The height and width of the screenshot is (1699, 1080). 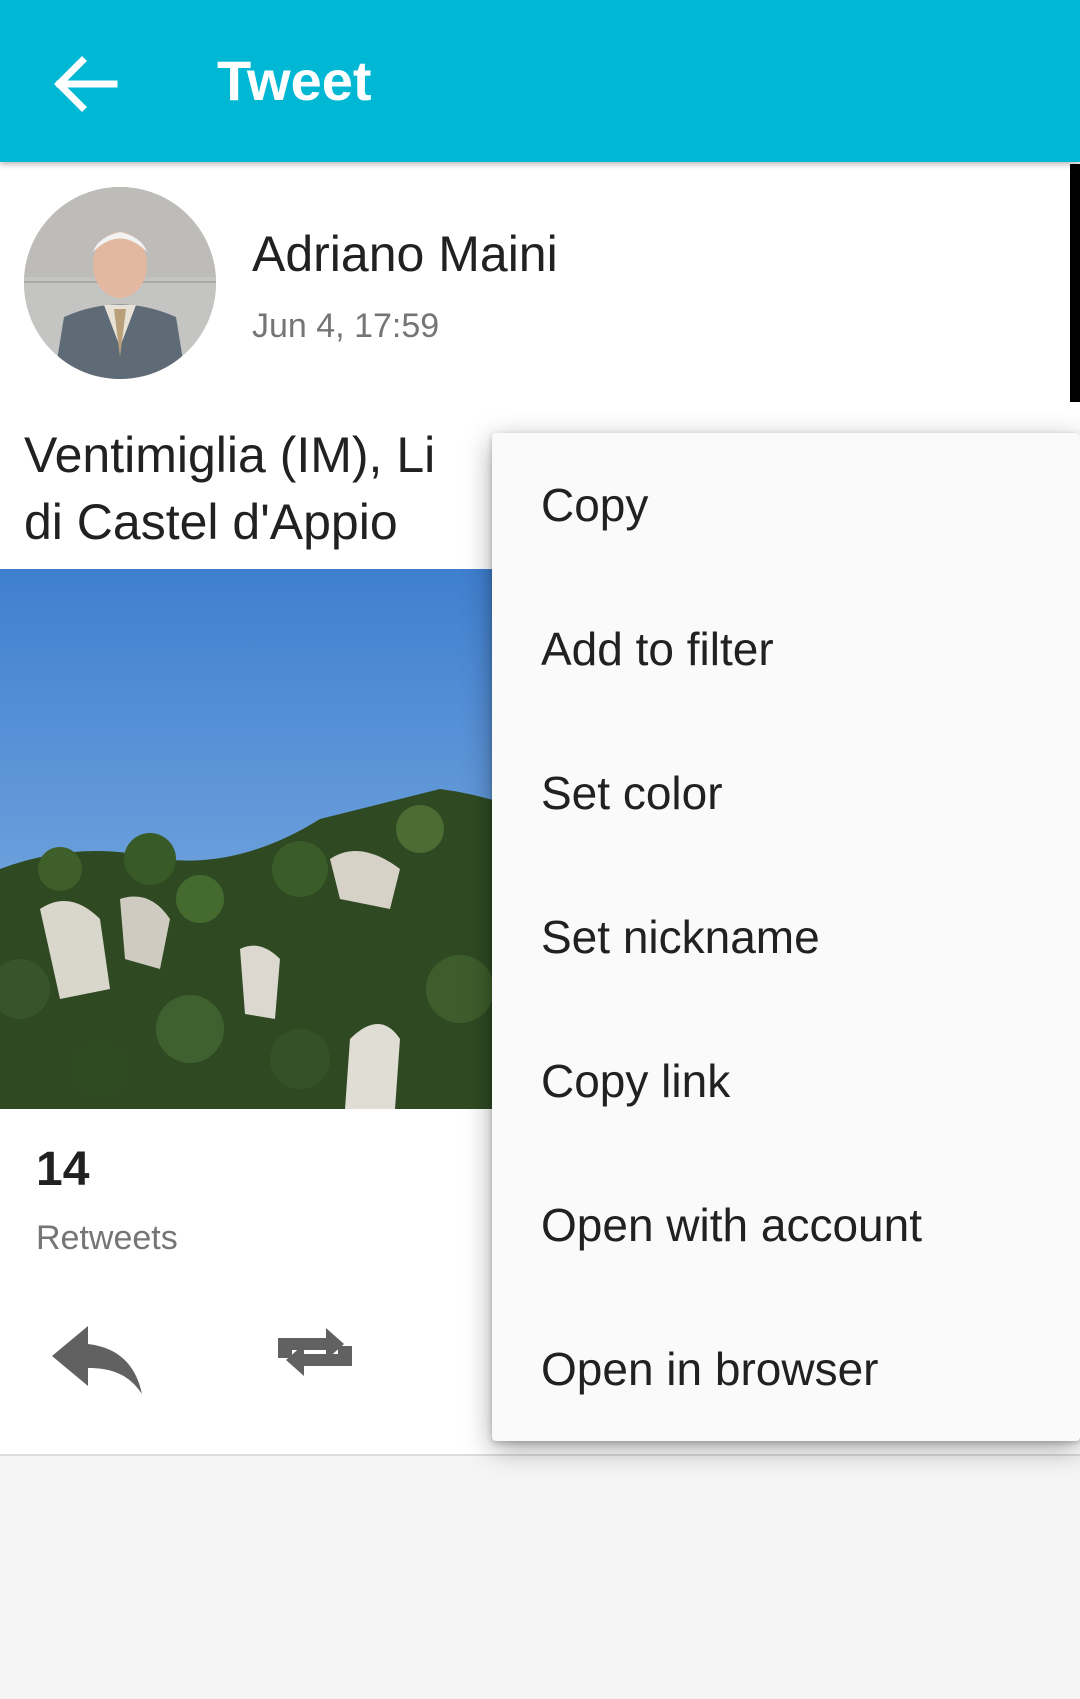 I want to click on menu-item-set-color: Set color, so click(x=786, y=793).